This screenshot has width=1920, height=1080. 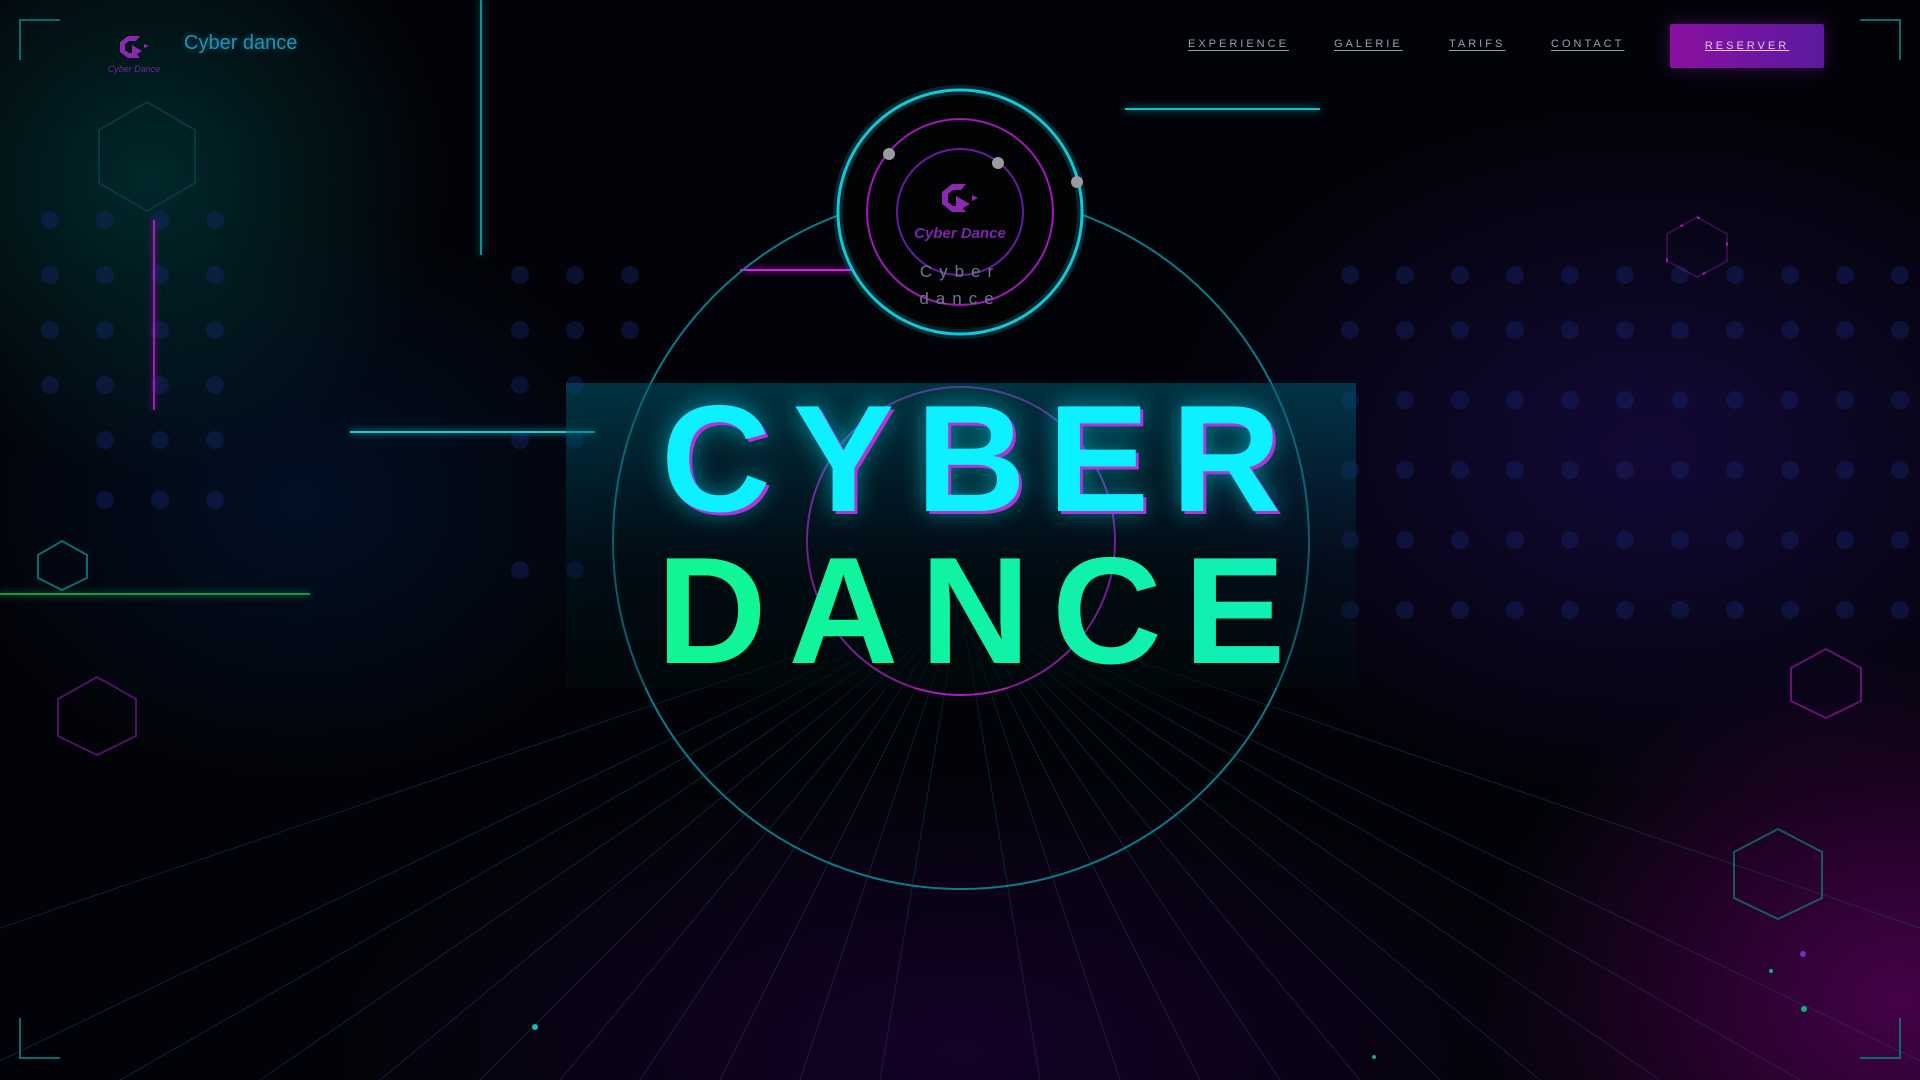 What do you see at coordinates (134, 55) in the screenshot?
I see `cyber-dance-logo-icon: Cyber Dance` at bounding box center [134, 55].